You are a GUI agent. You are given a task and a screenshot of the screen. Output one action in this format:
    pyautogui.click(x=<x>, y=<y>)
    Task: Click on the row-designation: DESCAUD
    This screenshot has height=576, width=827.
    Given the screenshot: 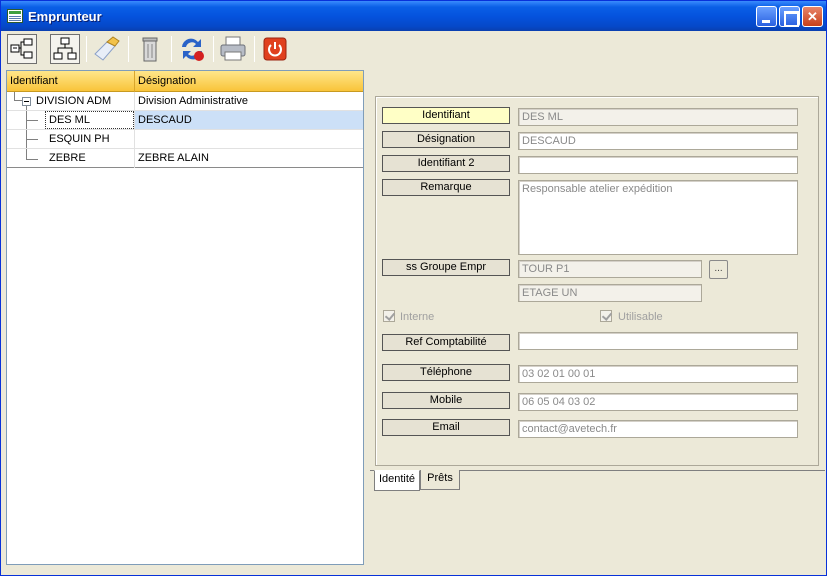 What is the action you would take?
    pyautogui.click(x=165, y=120)
    